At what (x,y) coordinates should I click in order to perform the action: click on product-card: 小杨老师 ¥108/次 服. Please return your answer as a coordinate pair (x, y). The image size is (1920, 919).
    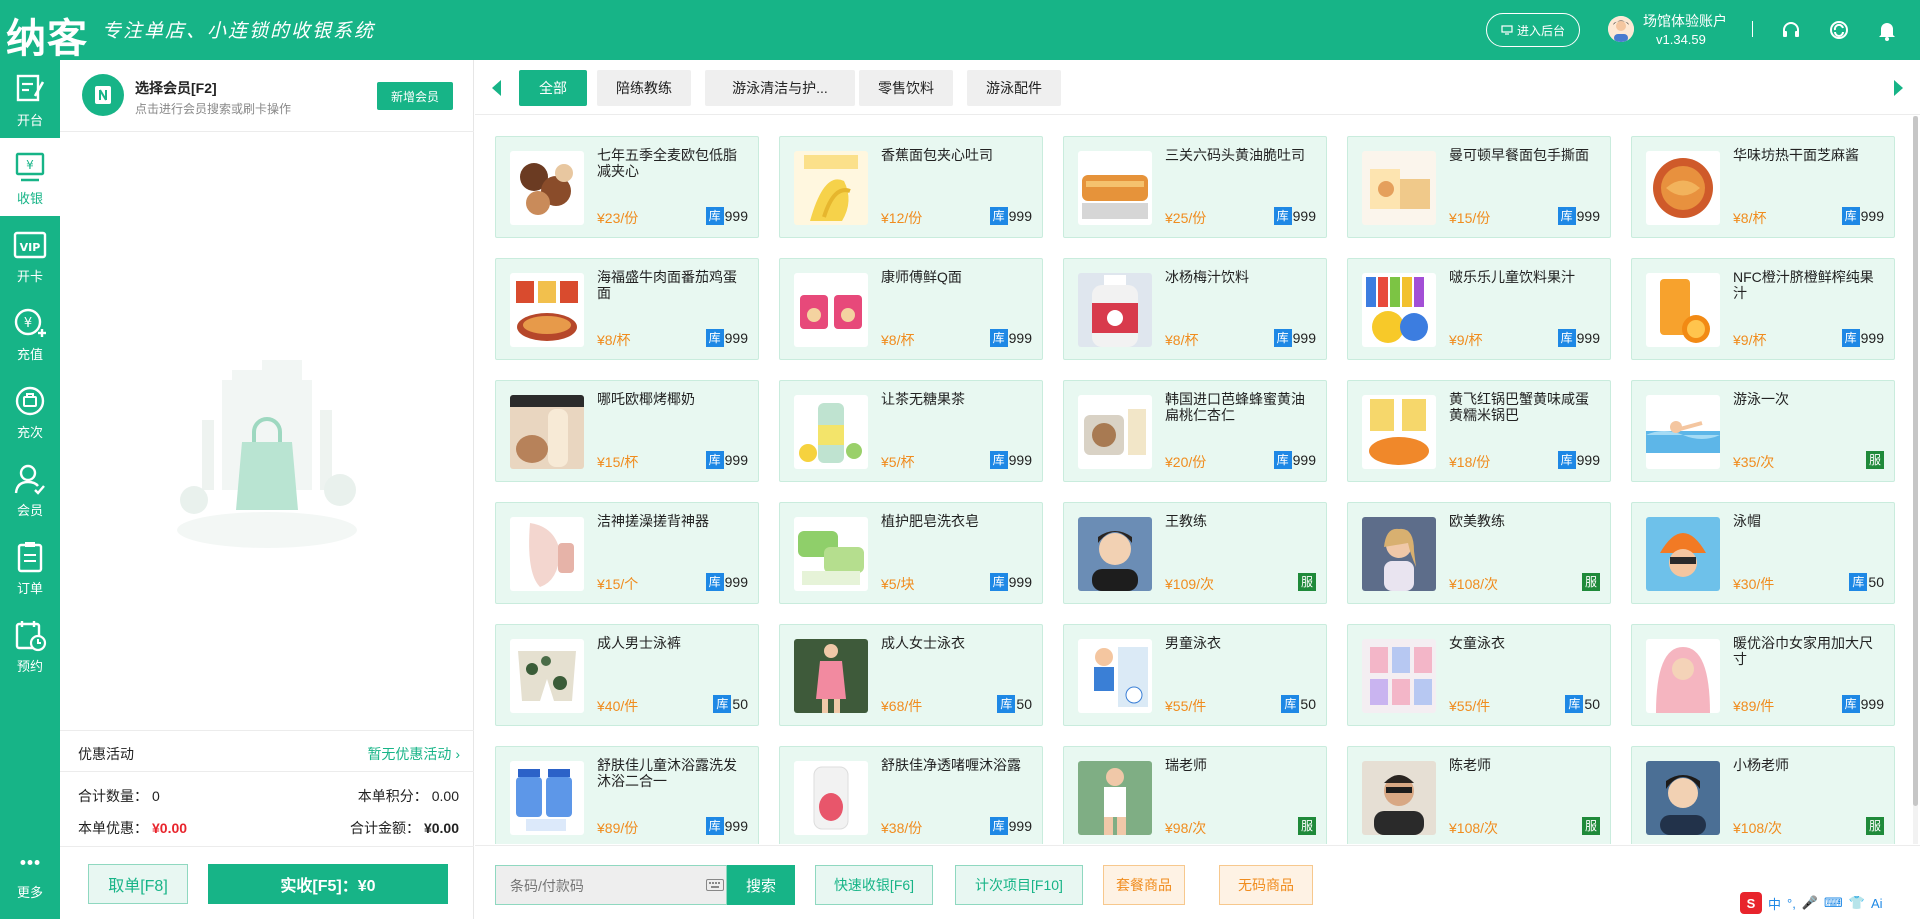
    Looking at the image, I should click on (1763, 795).